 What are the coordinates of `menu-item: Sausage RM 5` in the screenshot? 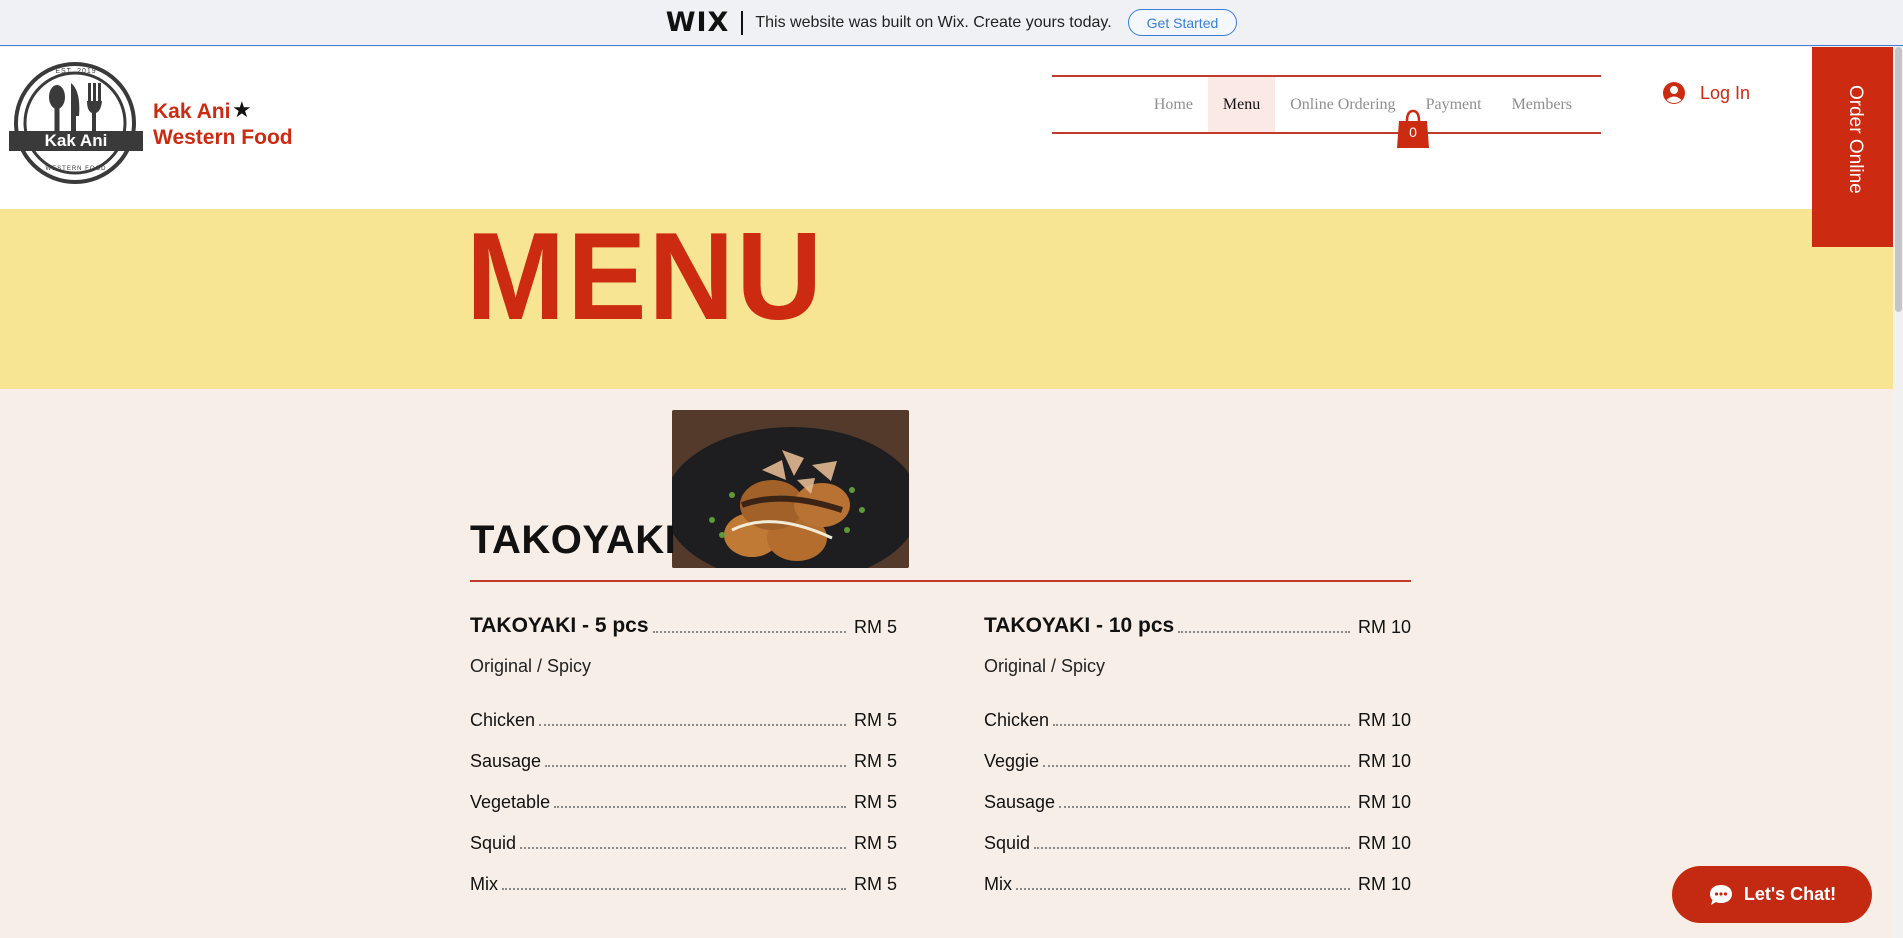 It's located at (683, 751).